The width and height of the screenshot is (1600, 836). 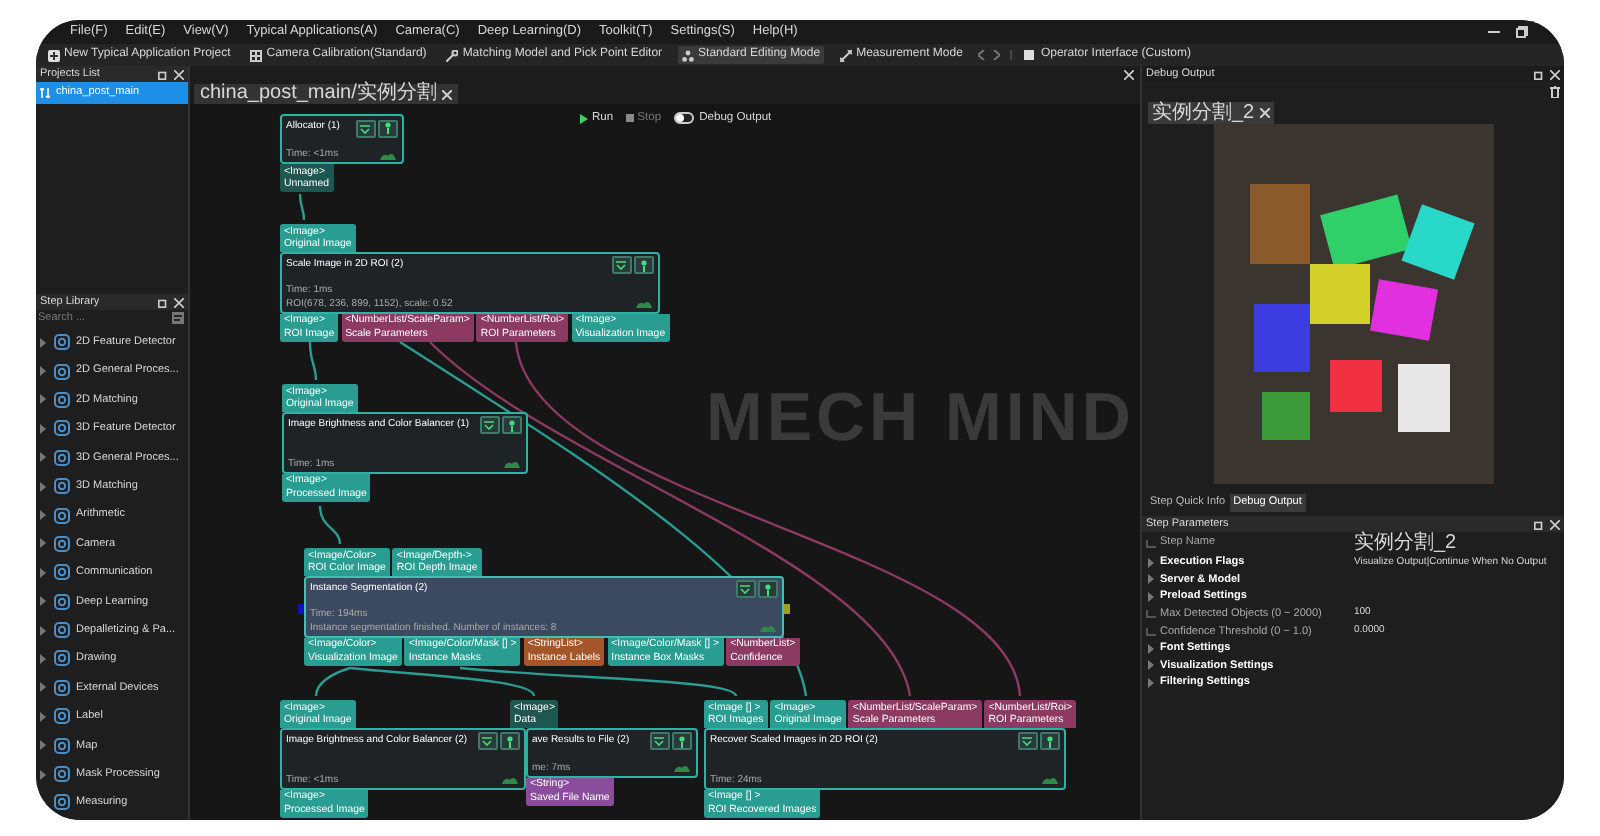 I want to click on trash-icon, so click(x=1555, y=92).